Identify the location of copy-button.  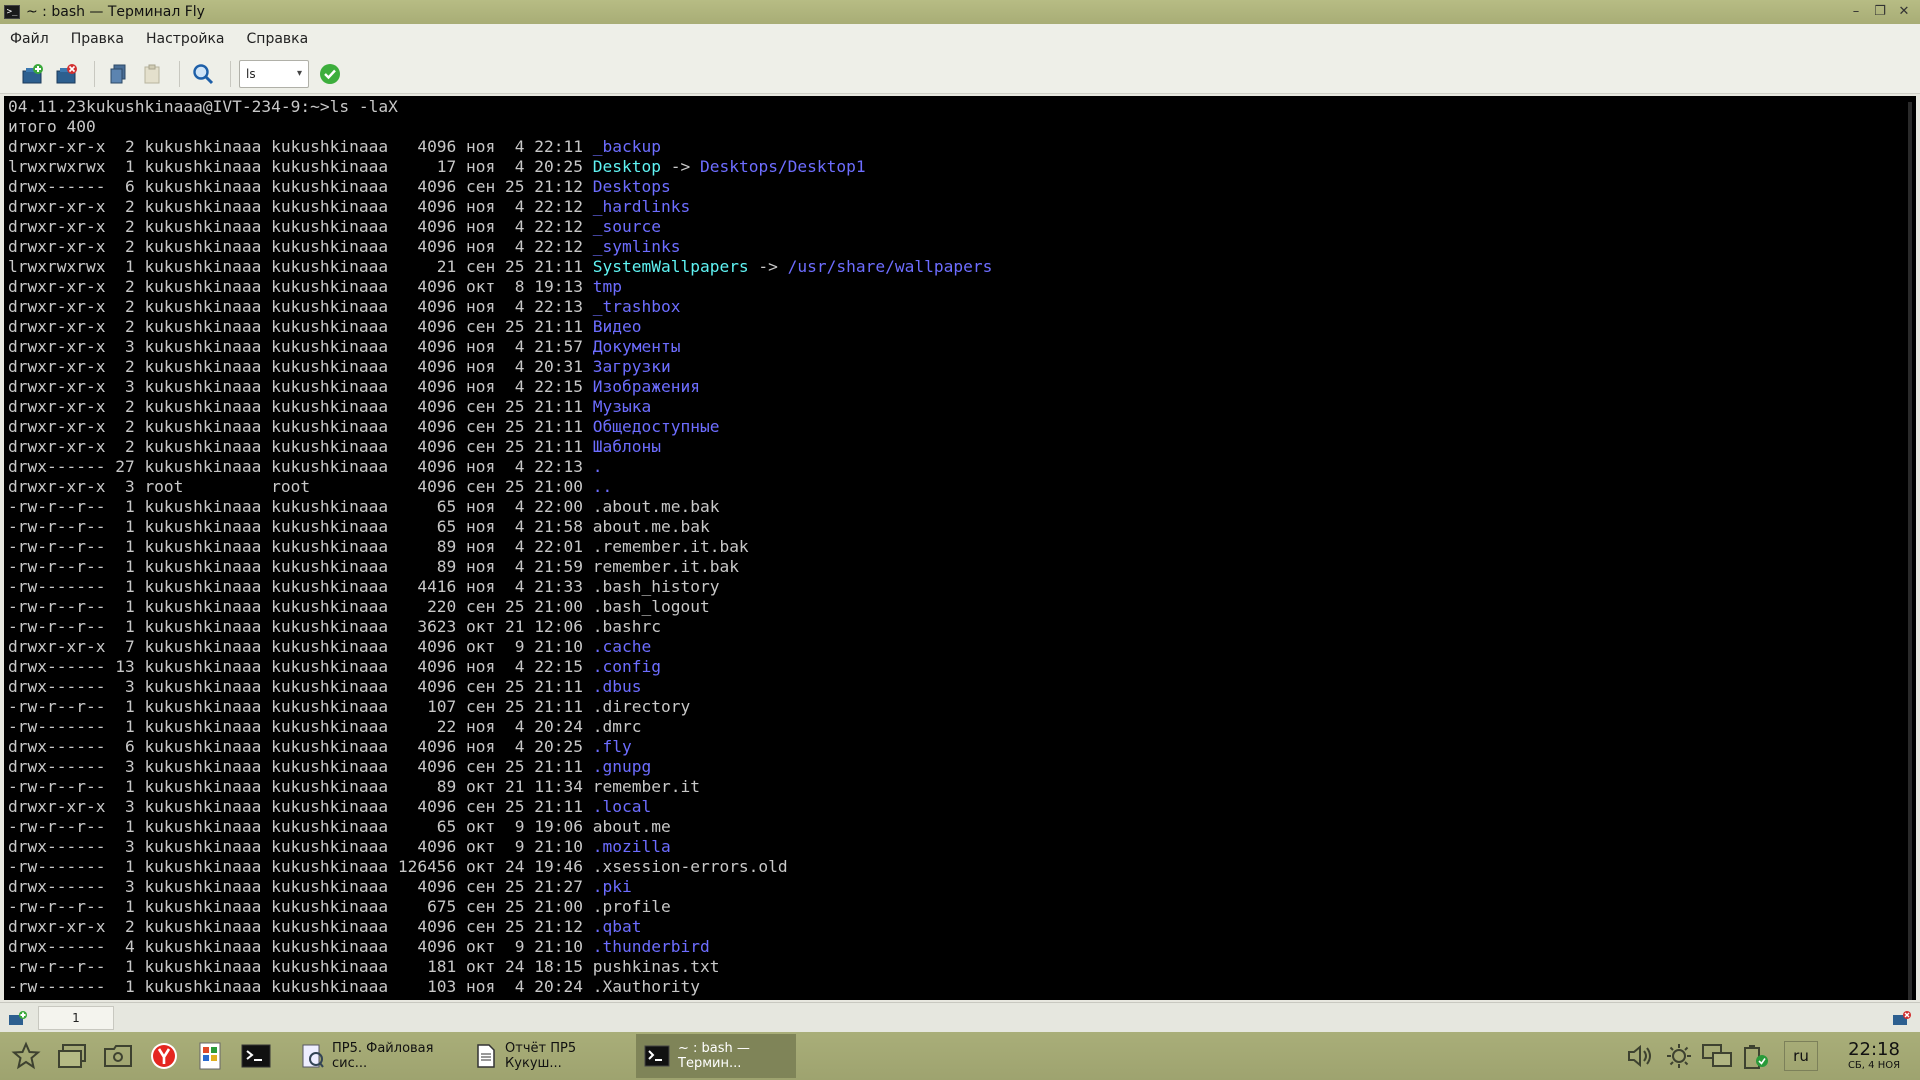
(118, 74).